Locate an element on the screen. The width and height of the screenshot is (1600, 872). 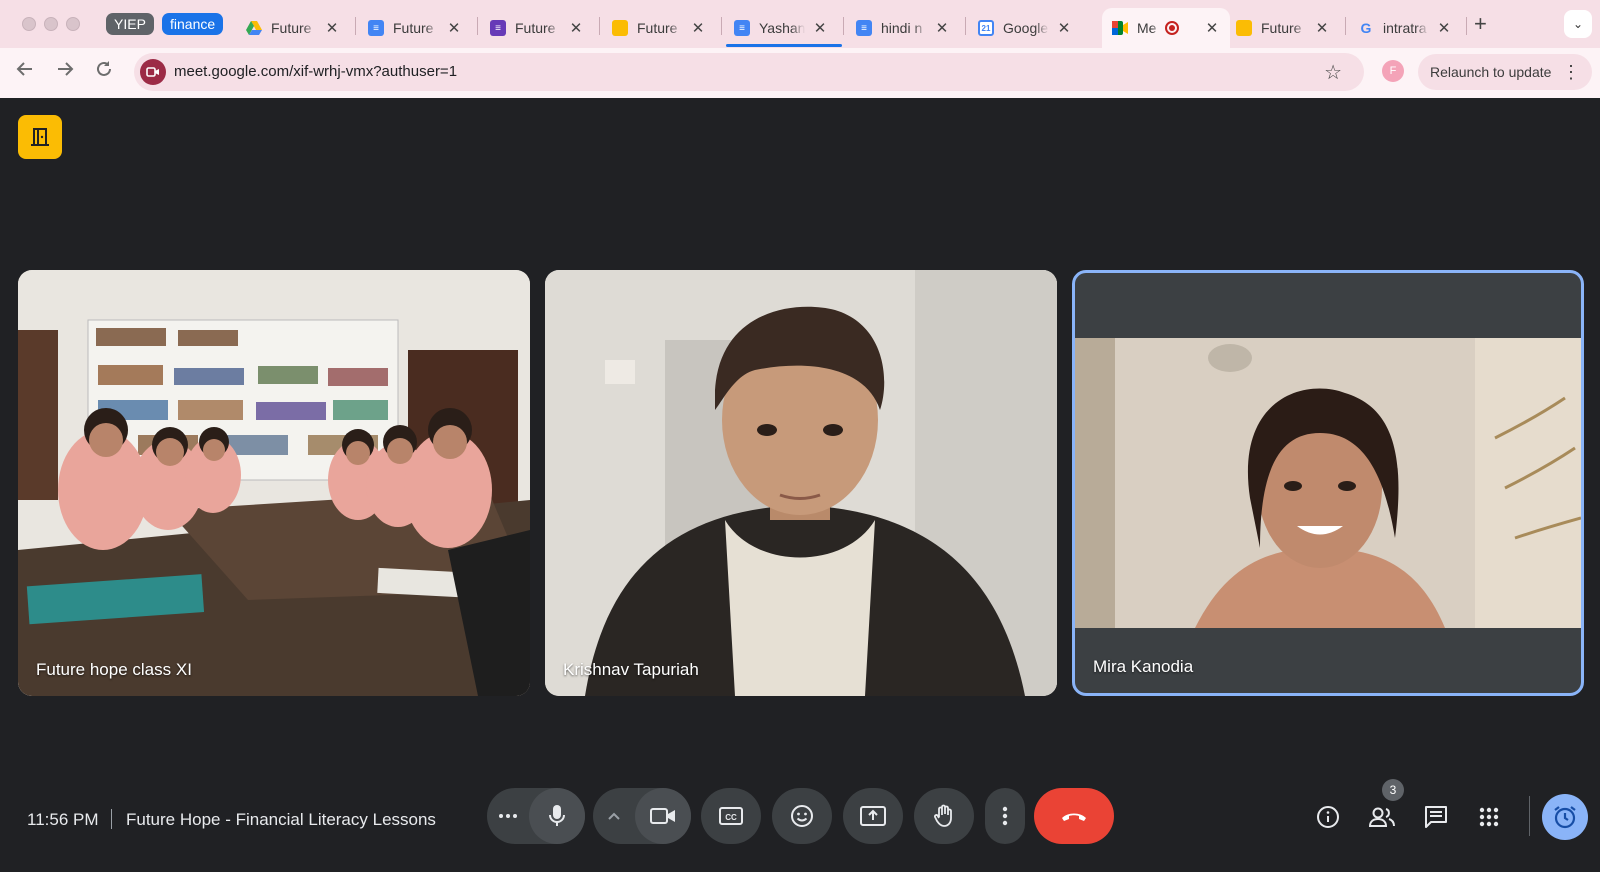
camera-button is located at coordinates (663, 816).